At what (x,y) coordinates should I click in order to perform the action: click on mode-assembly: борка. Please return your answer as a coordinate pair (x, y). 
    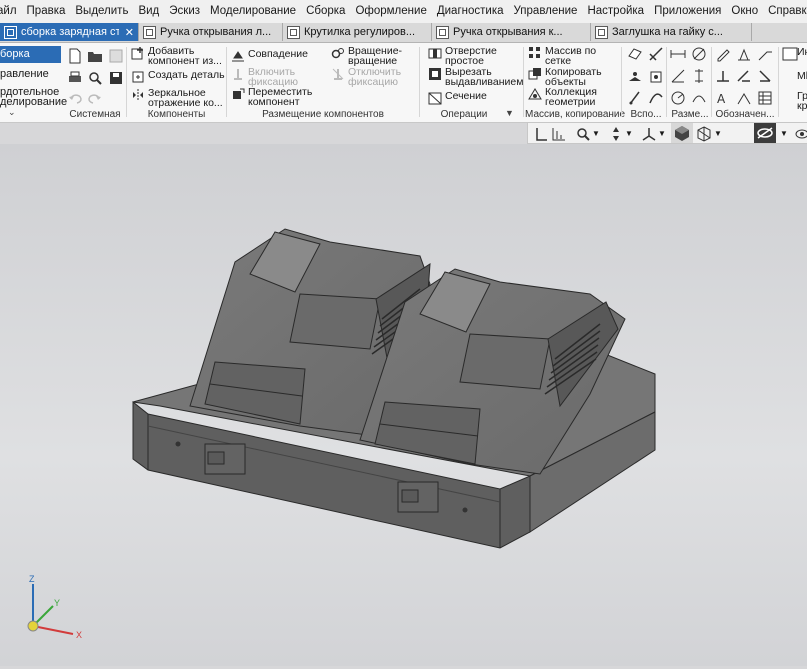
    Looking at the image, I should click on (30, 54).